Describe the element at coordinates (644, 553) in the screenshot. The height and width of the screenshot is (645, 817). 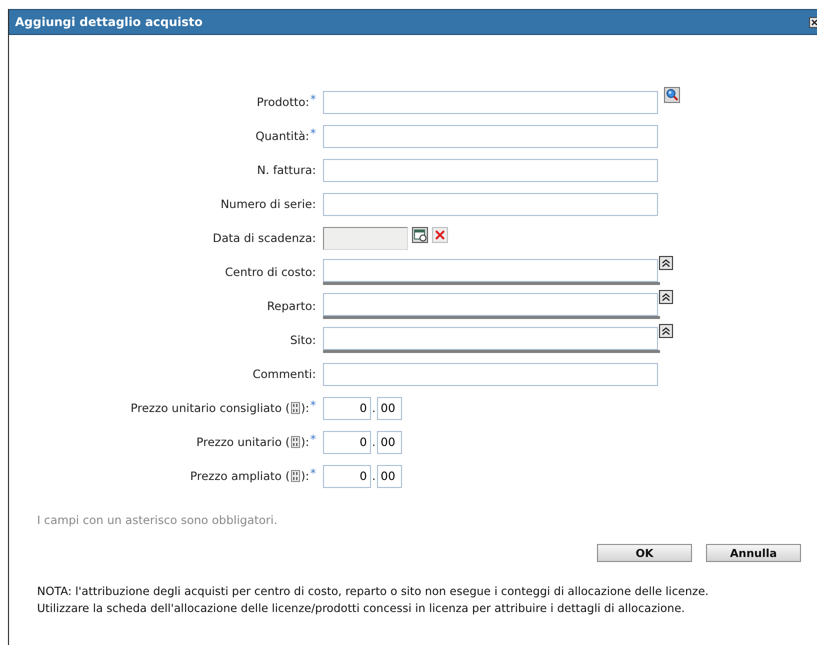
I see `dialog-button: OK` at that location.